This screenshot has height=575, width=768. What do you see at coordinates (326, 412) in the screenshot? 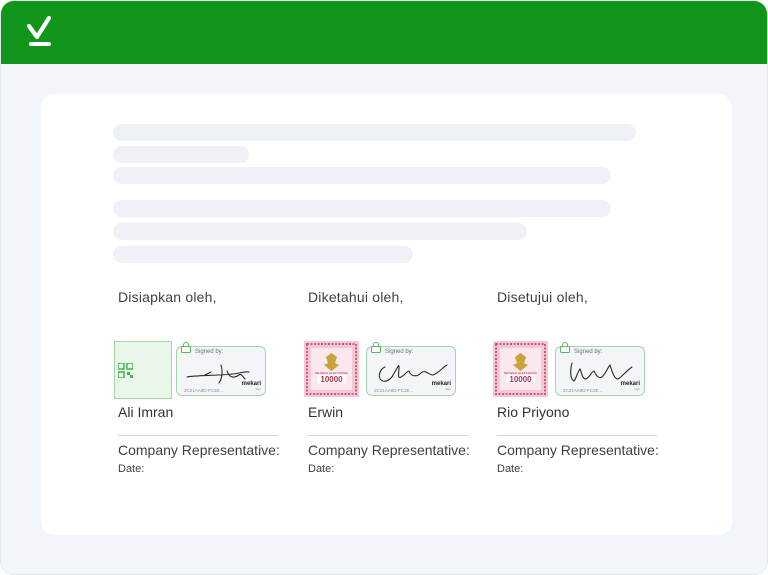
I see `signer-name: Erwin` at bounding box center [326, 412].